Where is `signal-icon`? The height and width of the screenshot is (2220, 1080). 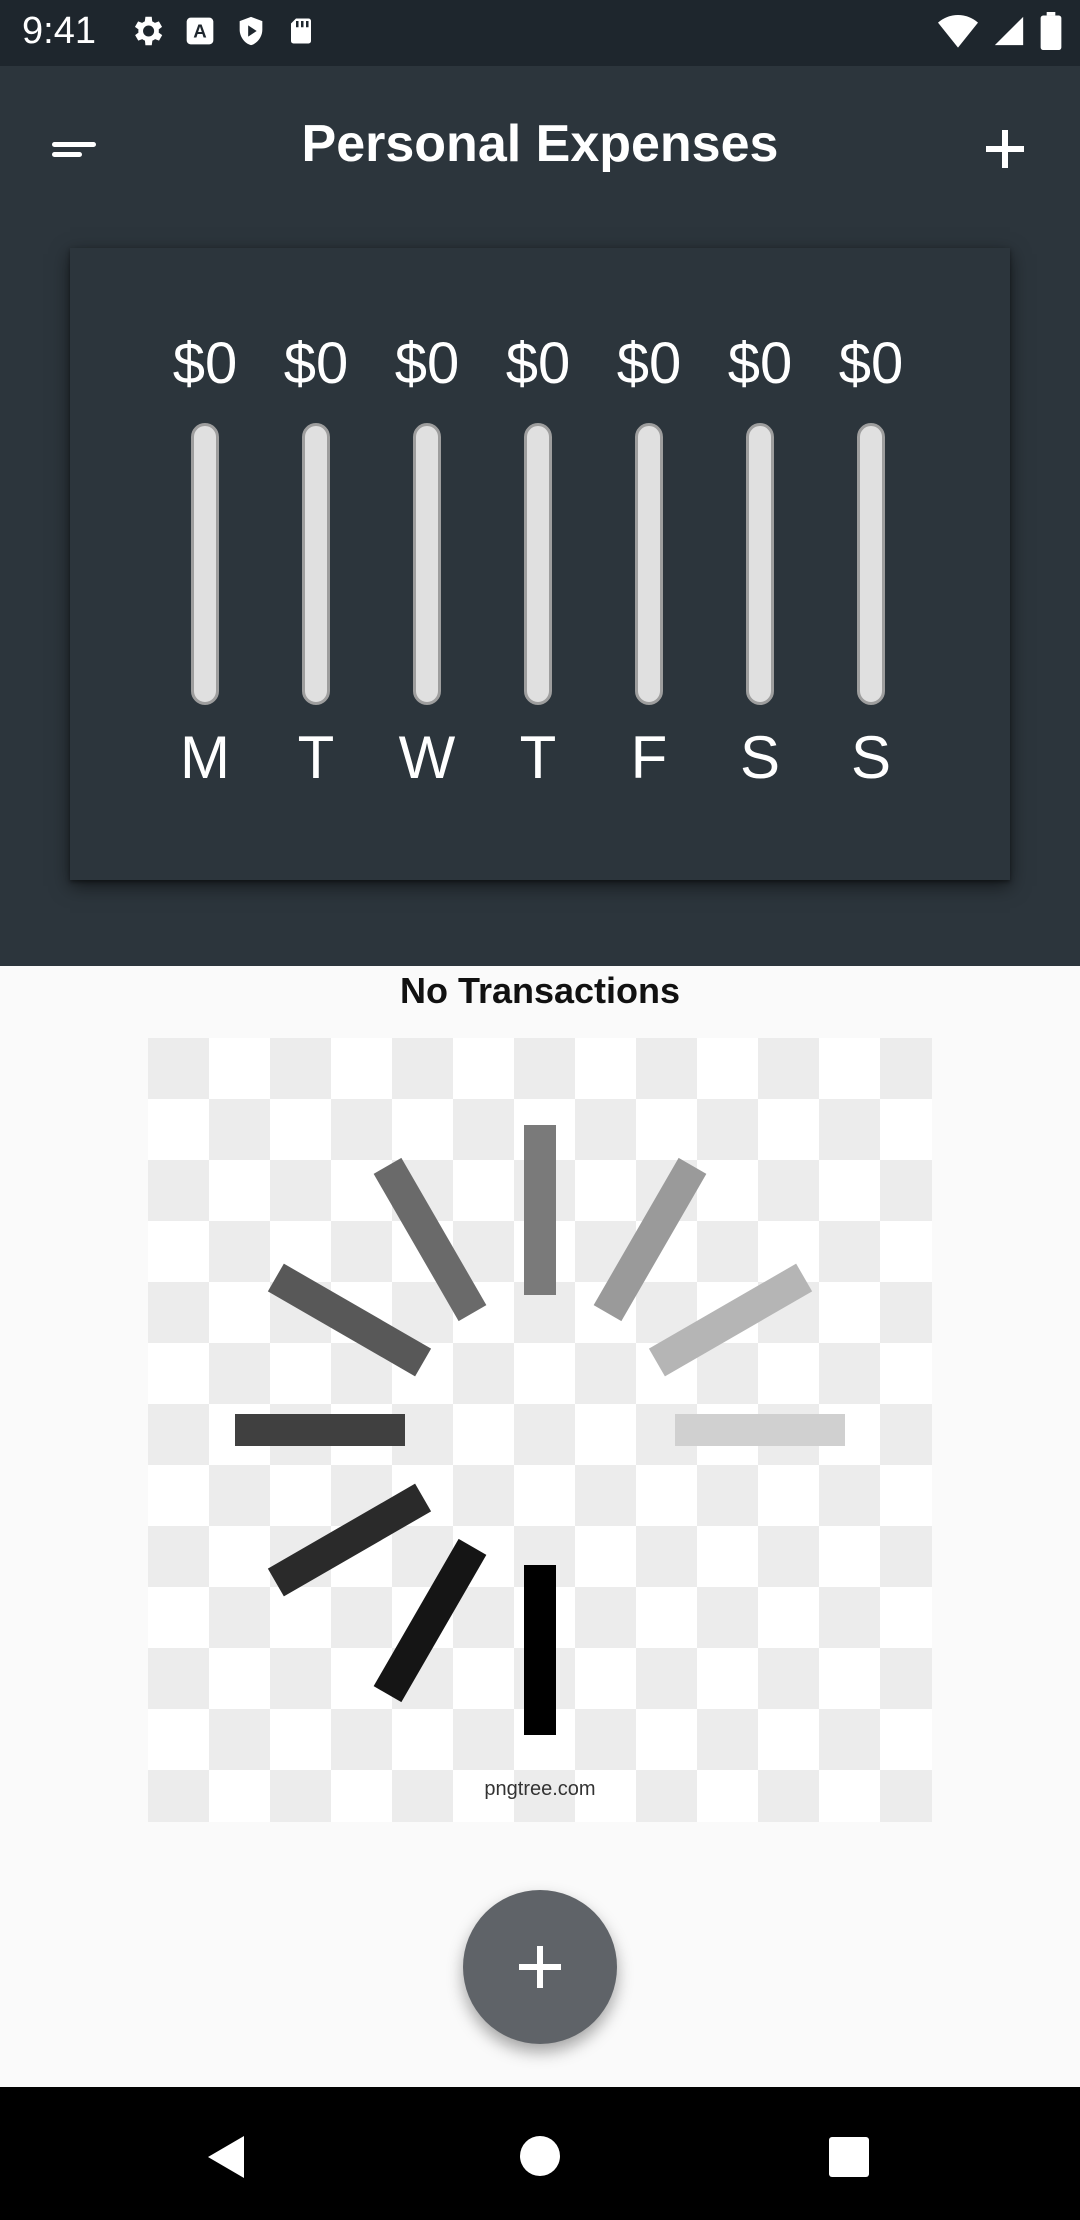
signal-icon is located at coordinates (1009, 31).